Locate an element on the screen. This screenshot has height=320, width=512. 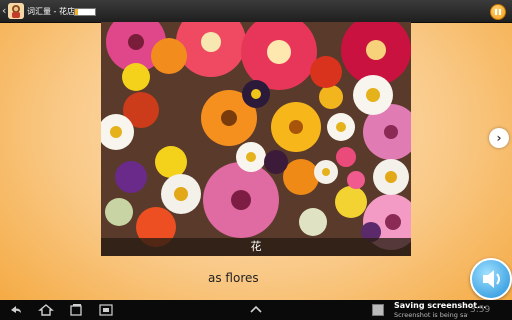
lesson-progress-fill is located at coordinates (76, 12).